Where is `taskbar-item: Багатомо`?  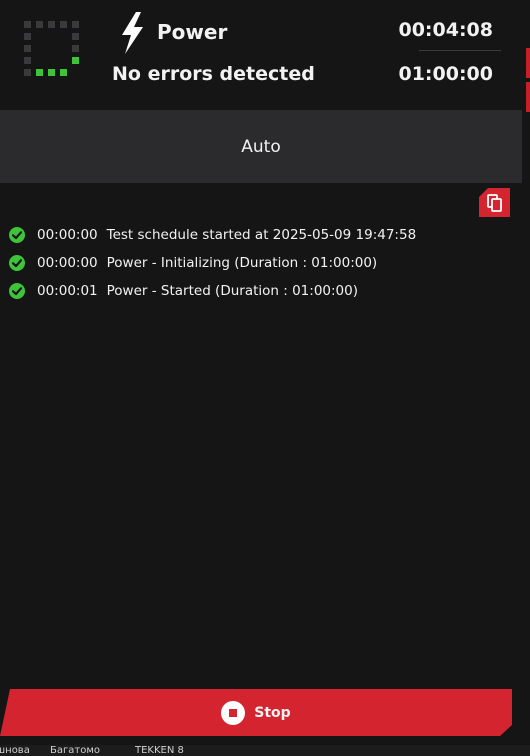 taskbar-item: Багатомо is located at coordinates (75, 751).